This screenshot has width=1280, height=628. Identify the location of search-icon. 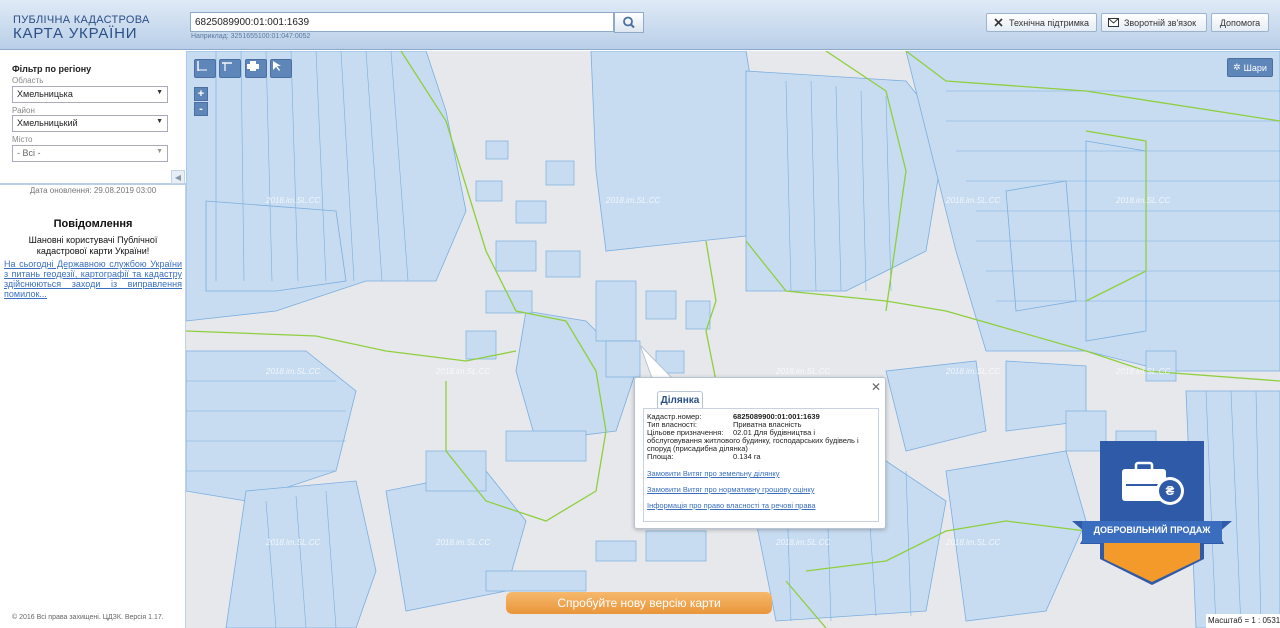
(629, 22).